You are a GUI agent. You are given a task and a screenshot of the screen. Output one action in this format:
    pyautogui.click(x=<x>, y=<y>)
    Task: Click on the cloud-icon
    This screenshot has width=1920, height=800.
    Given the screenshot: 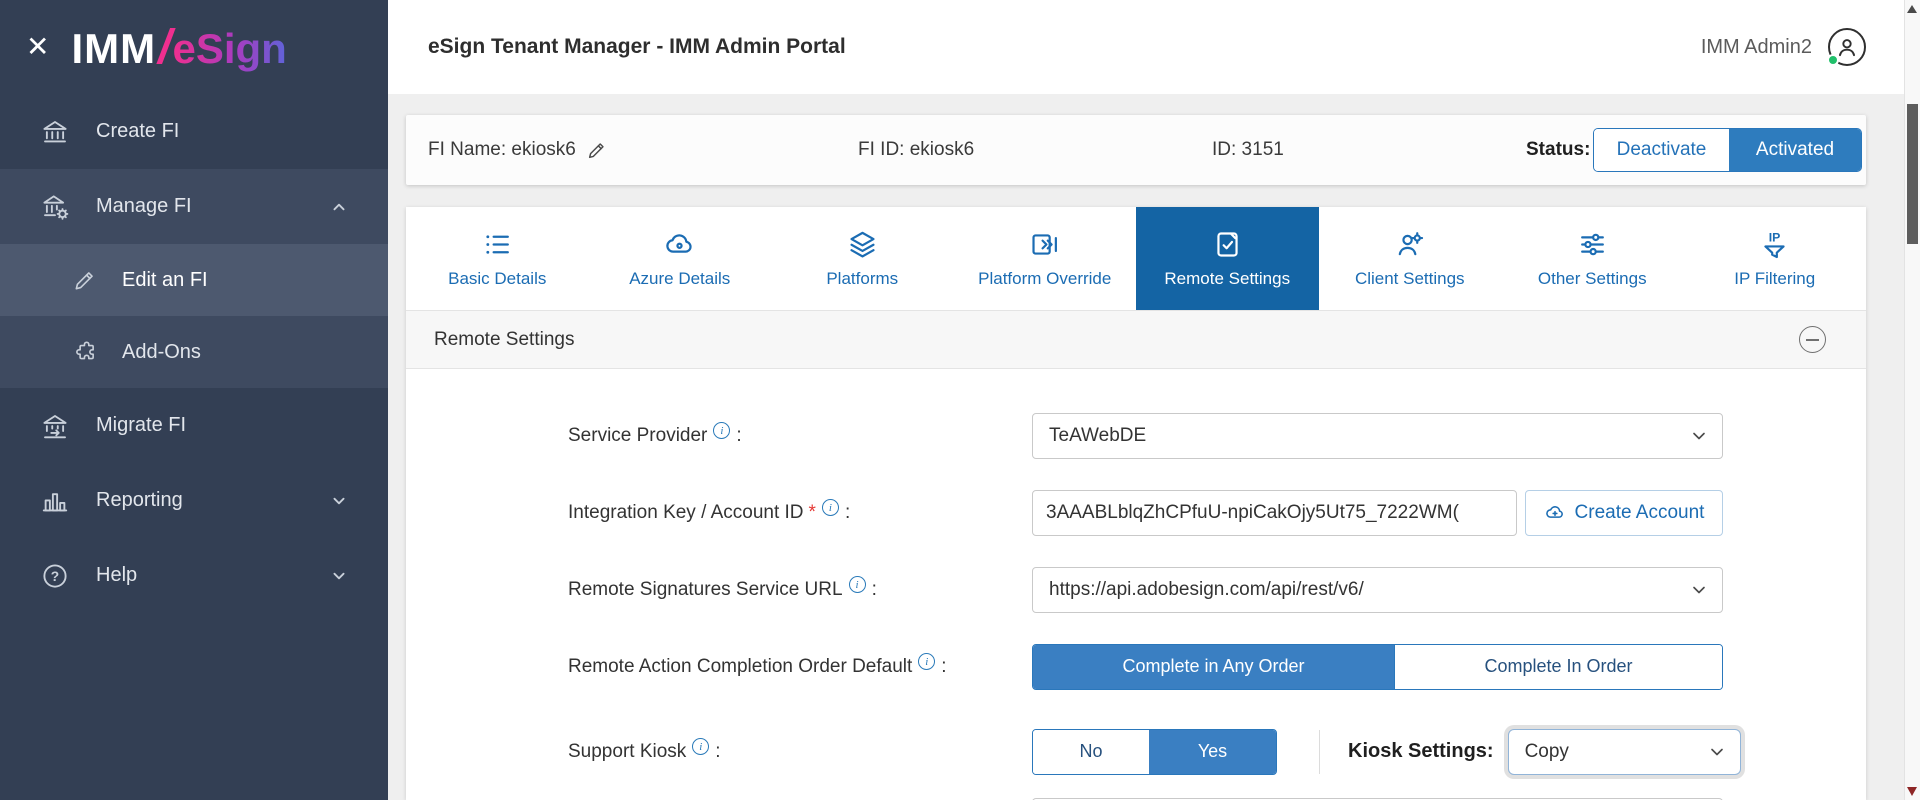 What is the action you would take?
    pyautogui.click(x=679, y=243)
    